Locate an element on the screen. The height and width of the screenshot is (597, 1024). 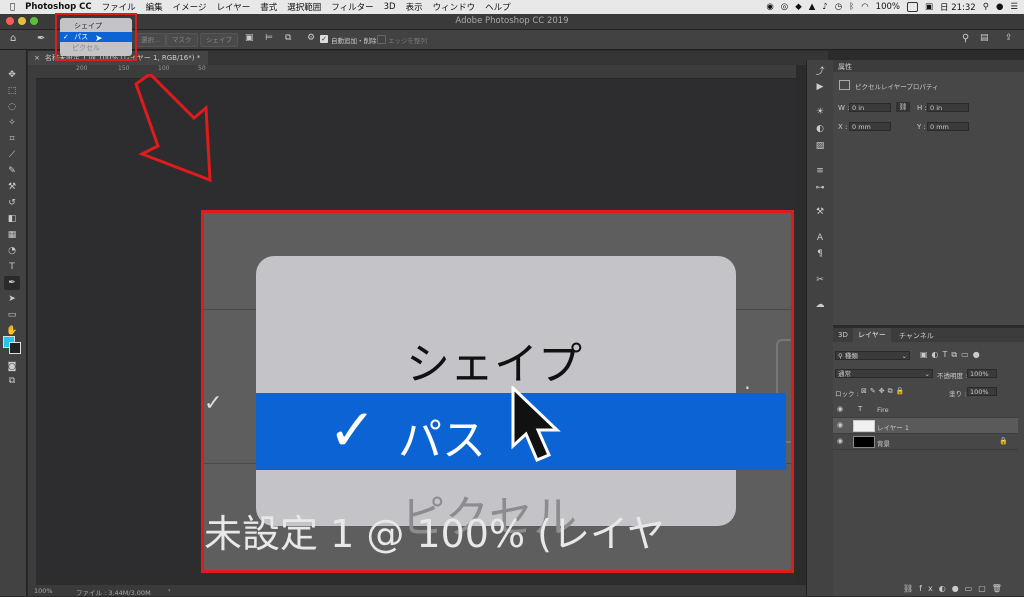
stamp-tool-icon: ⚒ is located at coordinates (12, 187).